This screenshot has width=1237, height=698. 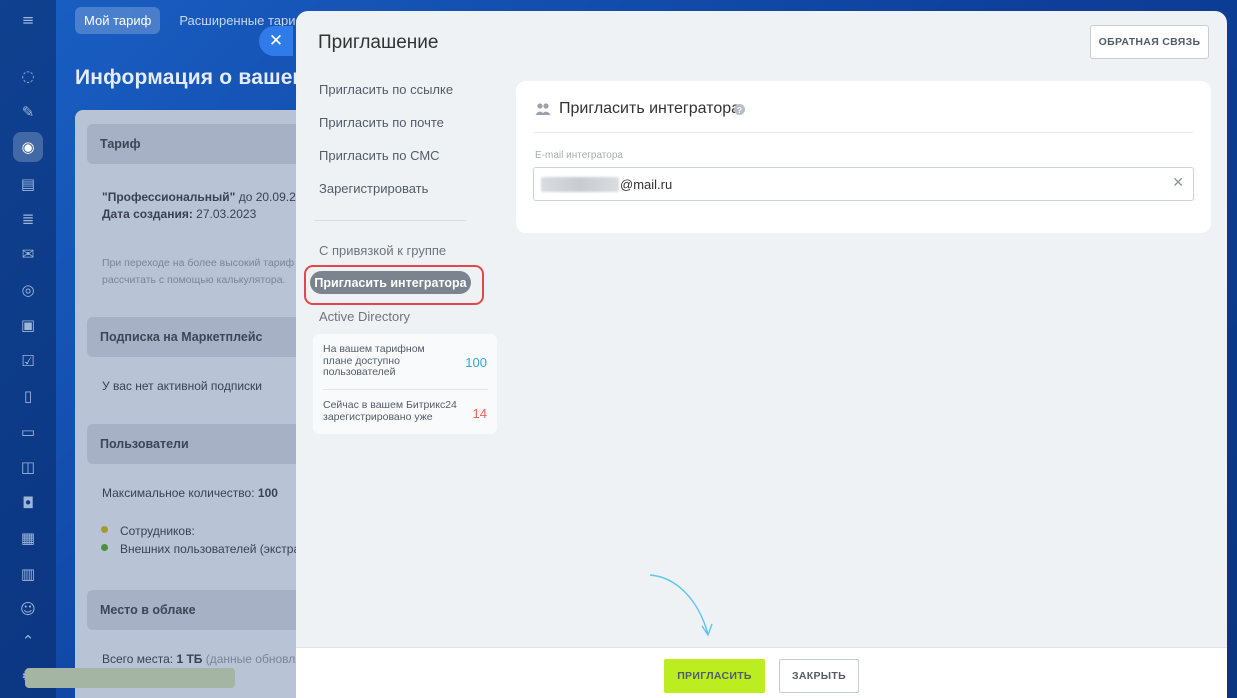 What do you see at coordinates (476, 362) in the screenshot?
I see `available-users-value: 100` at bounding box center [476, 362].